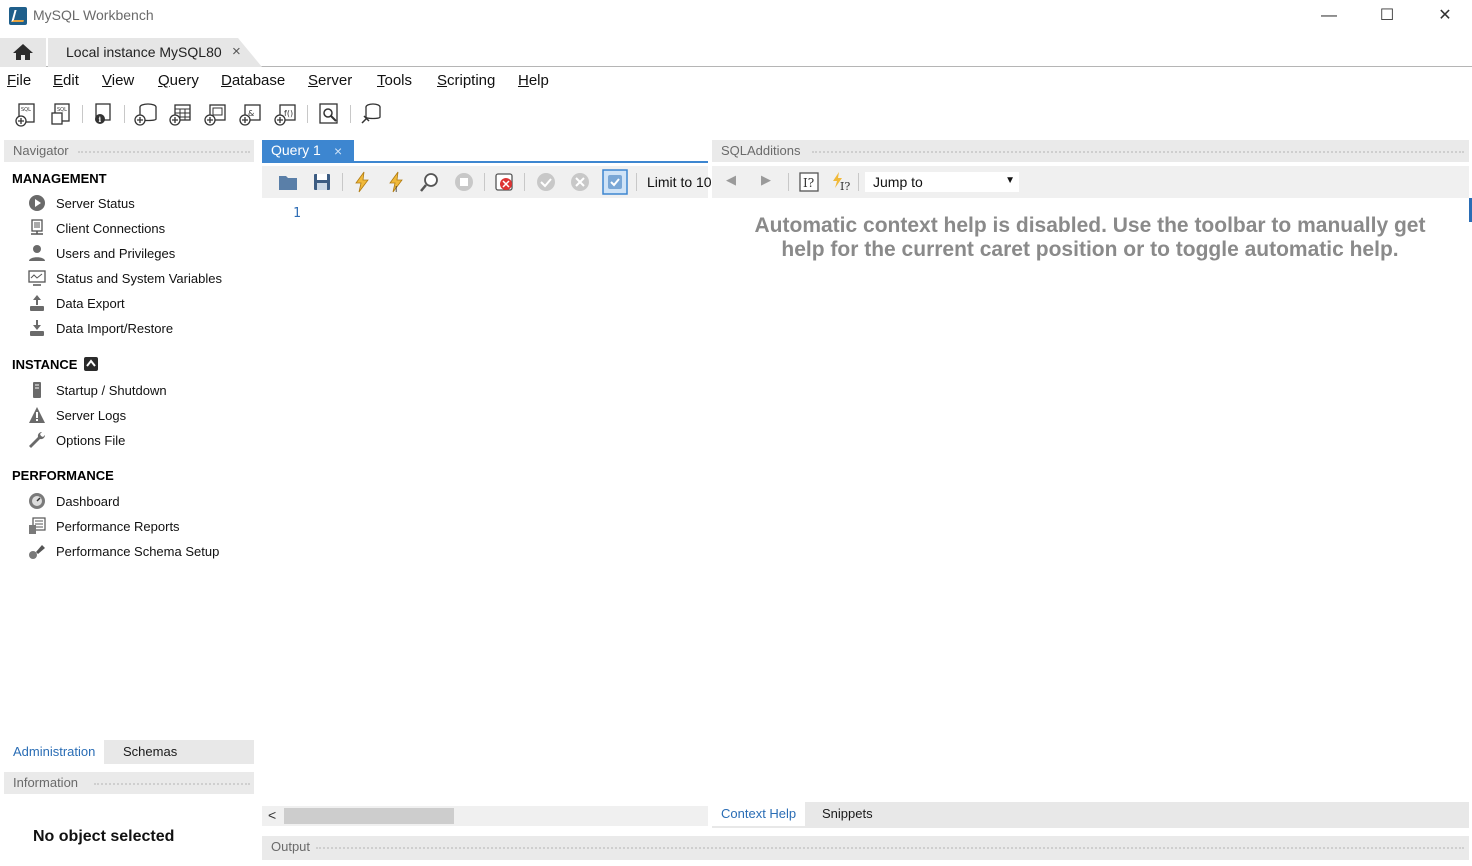 The image size is (1472, 866). What do you see at coordinates (118, 80) in the screenshot?
I see `menu-view: View` at bounding box center [118, 80].